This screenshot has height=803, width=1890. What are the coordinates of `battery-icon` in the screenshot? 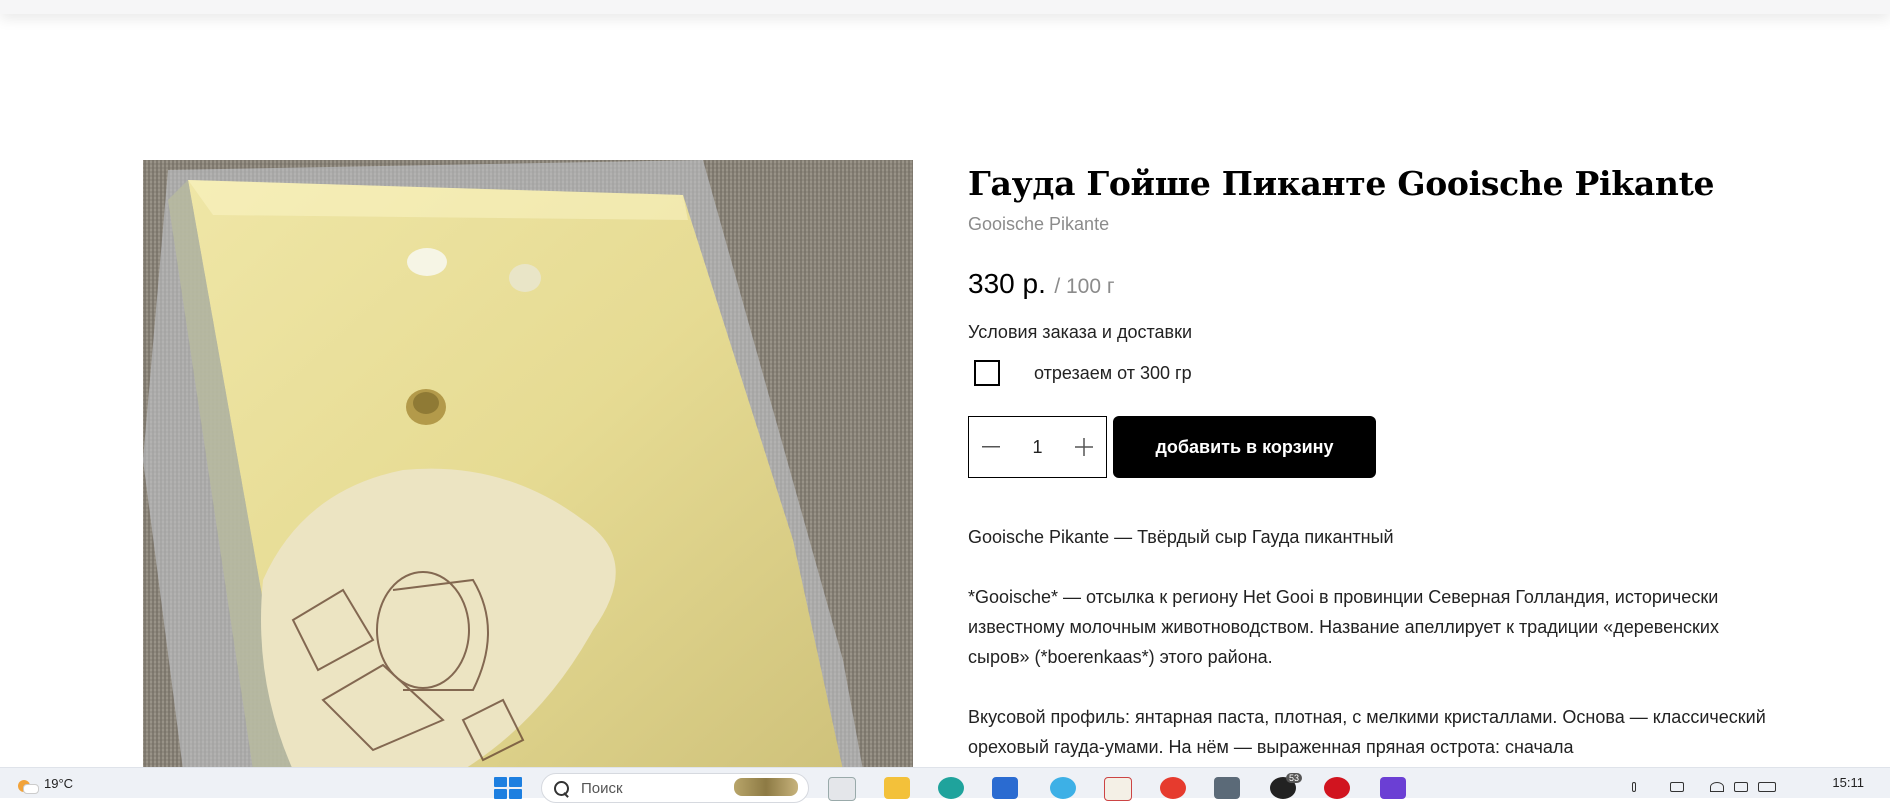 It's located at (1767, 787).